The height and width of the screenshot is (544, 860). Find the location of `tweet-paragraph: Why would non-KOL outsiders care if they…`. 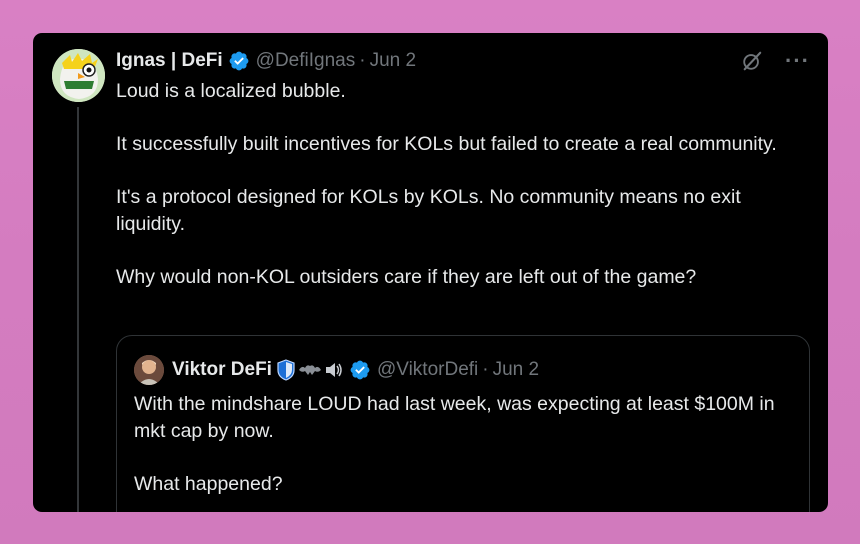

tweet-paragraph: Why would non-KOL outsiders care if they… is located at coordinates (406, 277).